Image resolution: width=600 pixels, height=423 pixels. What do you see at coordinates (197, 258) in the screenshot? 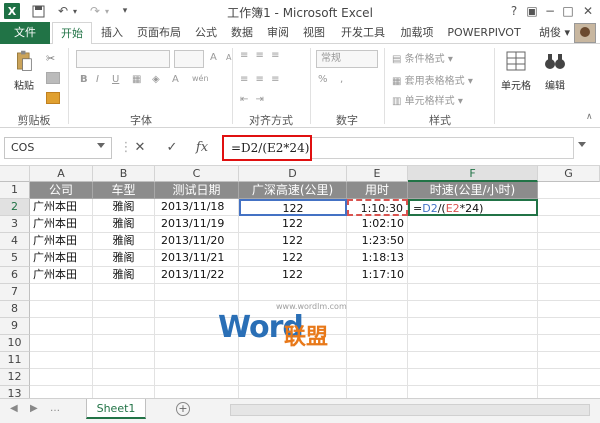
I see `table-cell: 2013/11/21` at bounding box center [197, 258].